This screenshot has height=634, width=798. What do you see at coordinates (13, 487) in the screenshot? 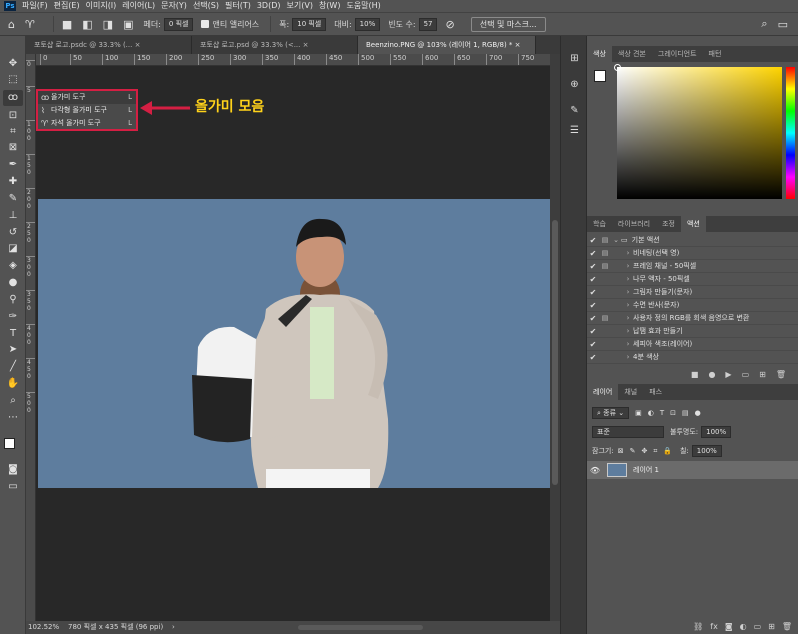
I see `screen-mode-icon: ▭` at bounding box center [13, 487].